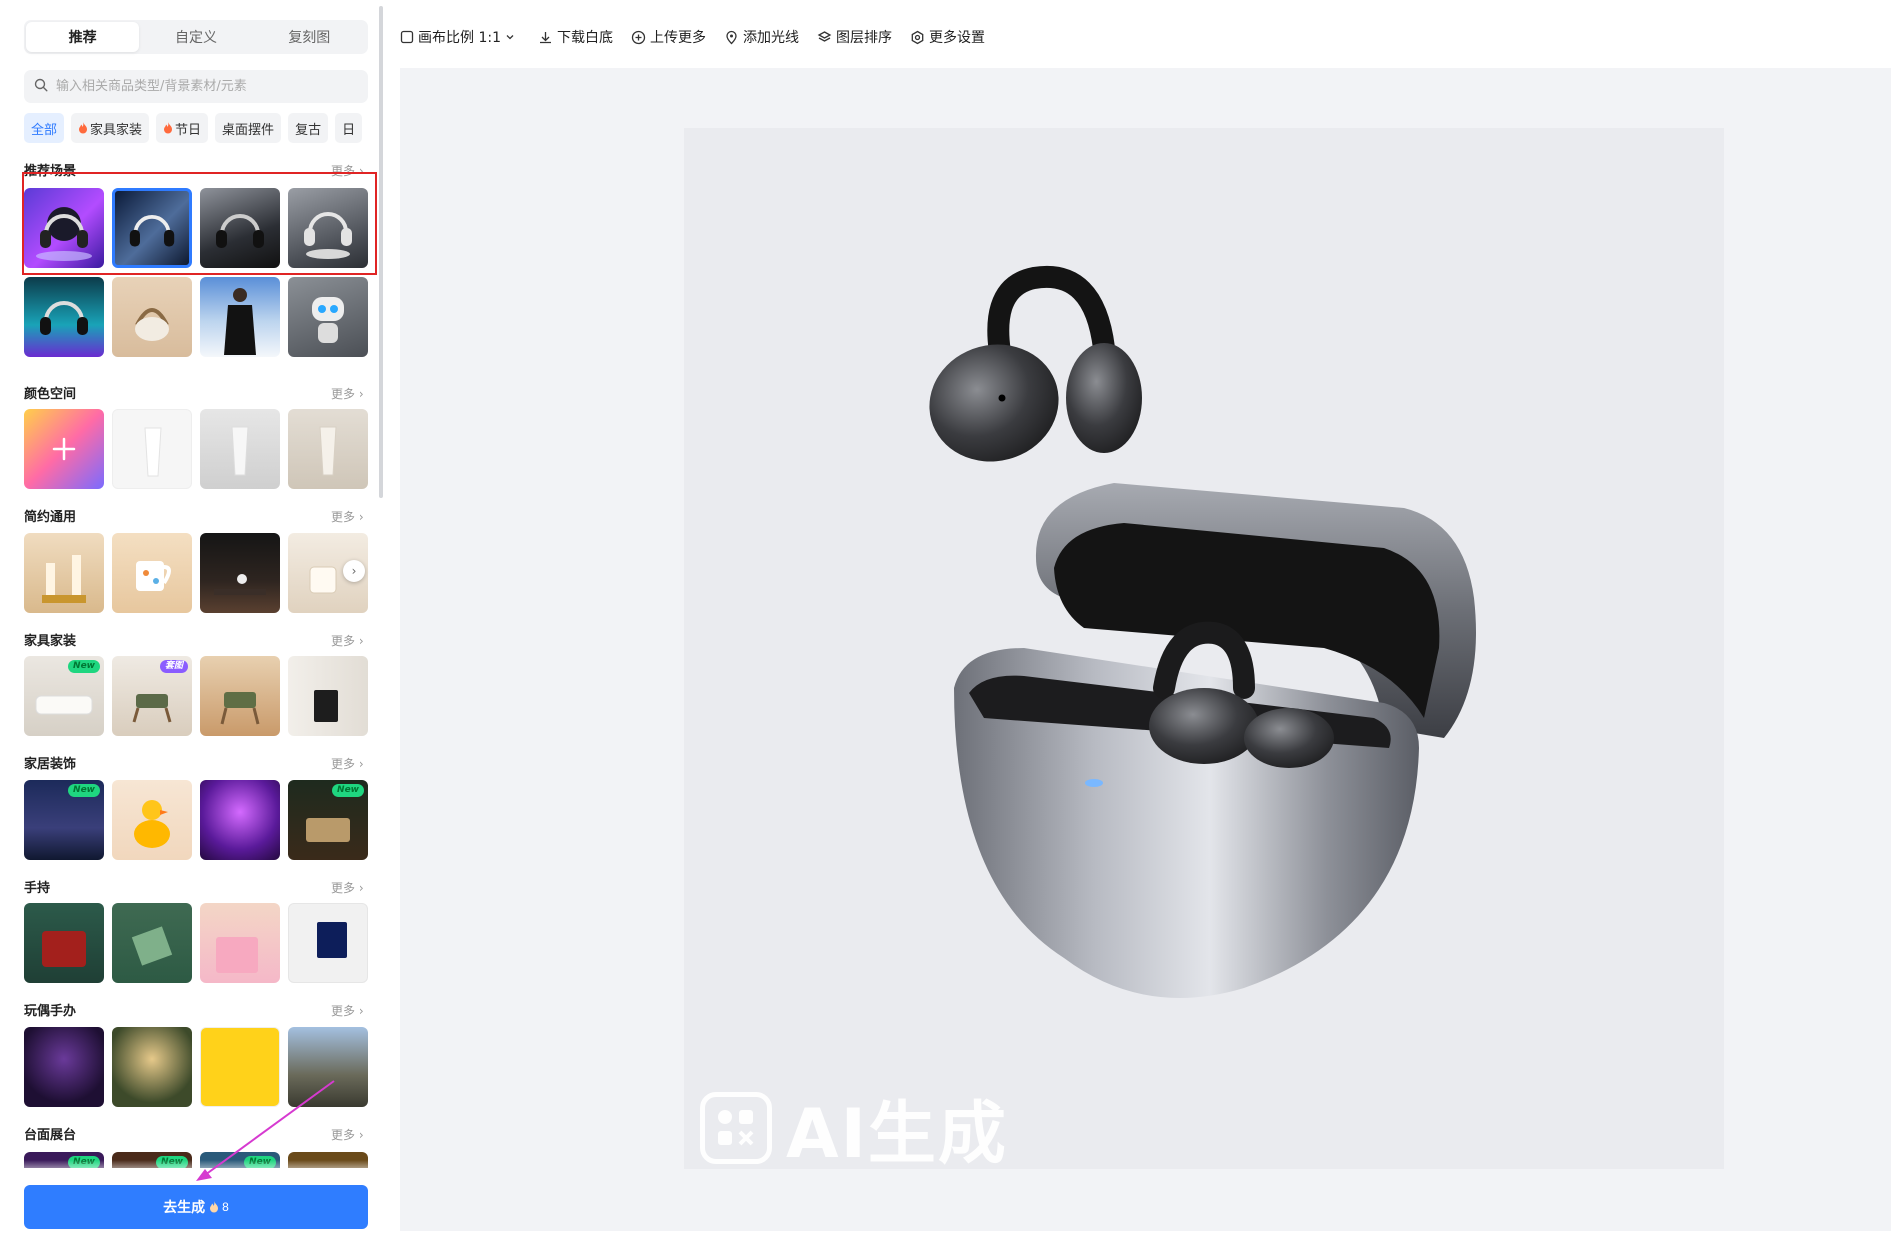  I want to click on chip-holiday: 节日, so click(182, 128).